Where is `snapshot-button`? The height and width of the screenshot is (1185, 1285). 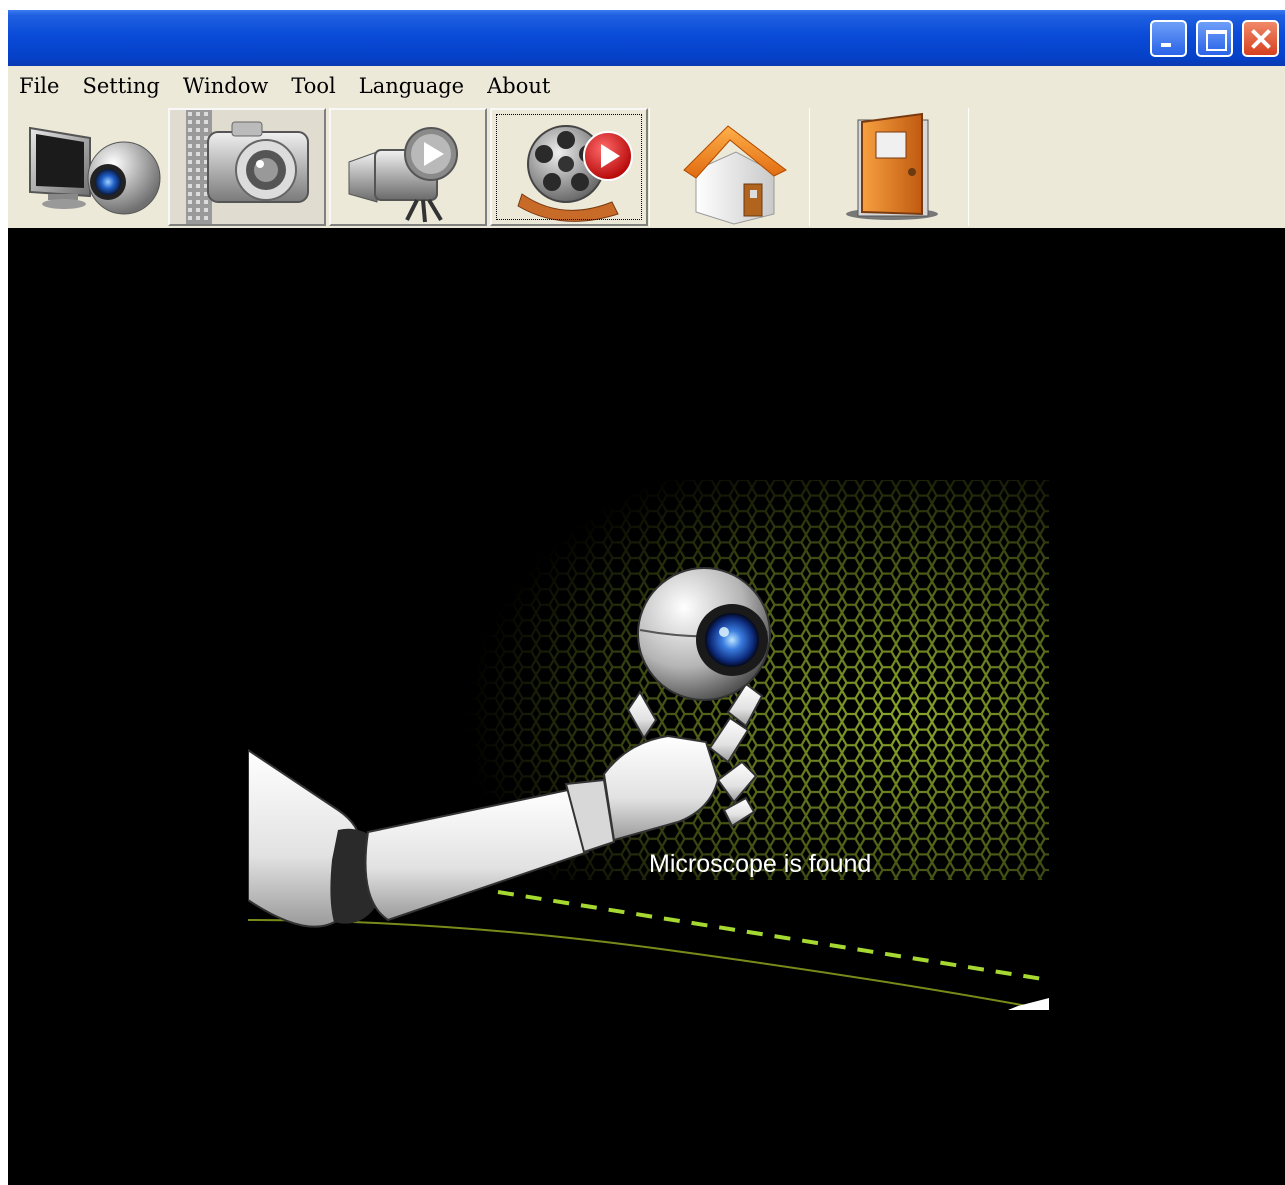 snapshot-button is located at coordinates (247, 167).